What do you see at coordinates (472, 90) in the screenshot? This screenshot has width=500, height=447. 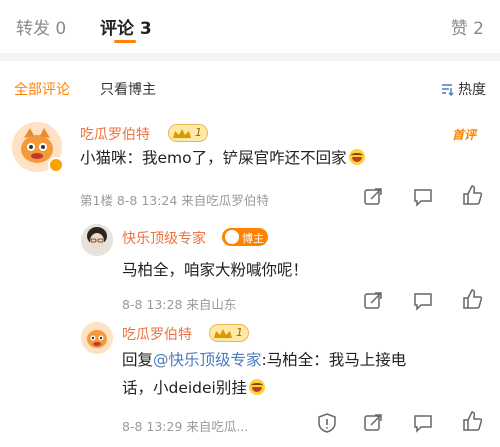 I see `sort-label: 热度` at bounding box center [472, 90].